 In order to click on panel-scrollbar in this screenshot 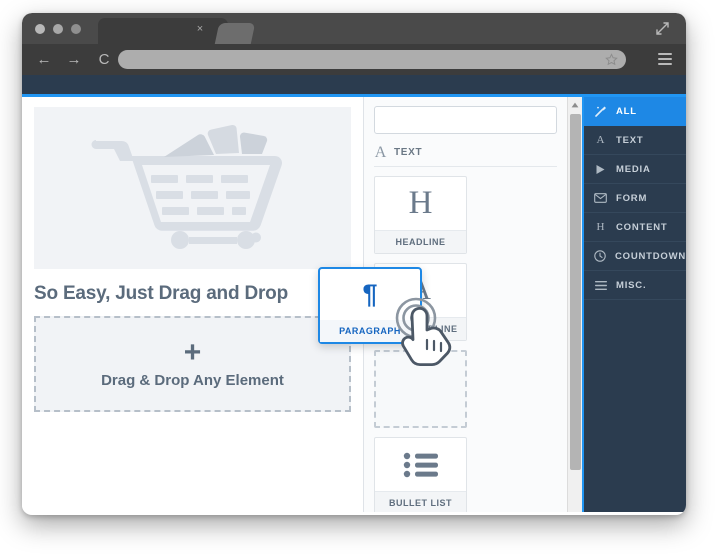, I will do `click(574, 304)`.